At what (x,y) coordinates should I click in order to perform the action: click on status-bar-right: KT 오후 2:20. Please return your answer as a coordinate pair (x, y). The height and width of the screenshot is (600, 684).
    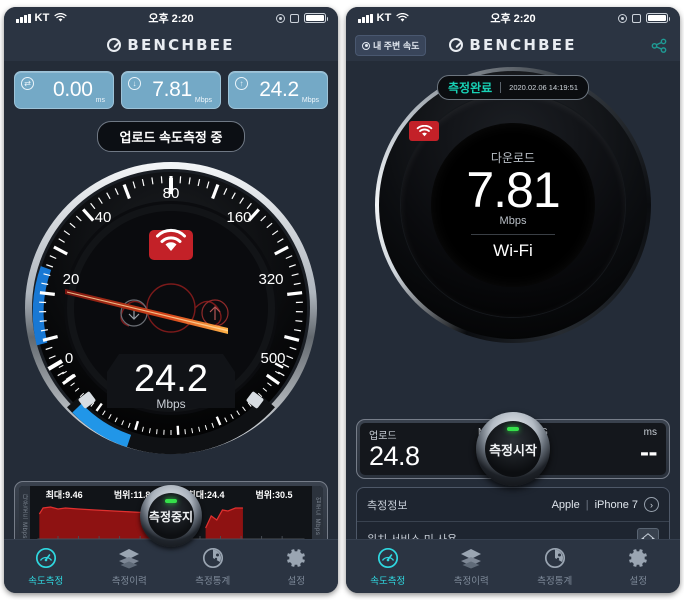
    Looking at the image, I should click on (513, 18).